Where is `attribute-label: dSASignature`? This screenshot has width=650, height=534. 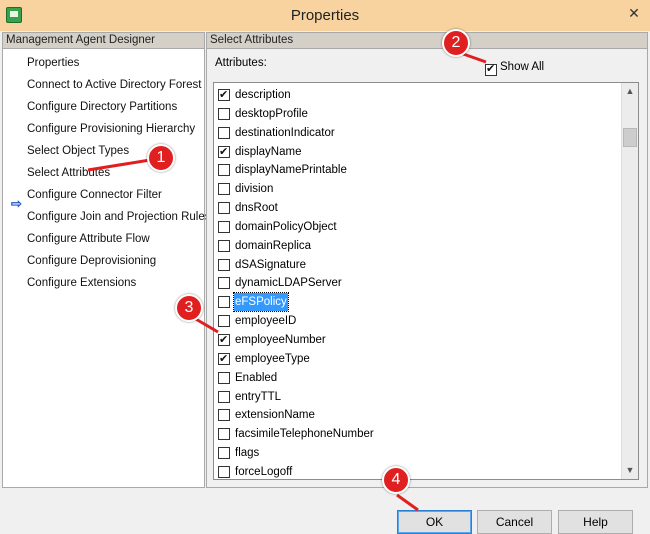
attribute-label: dSASignature is located at coordinates (270, 264).